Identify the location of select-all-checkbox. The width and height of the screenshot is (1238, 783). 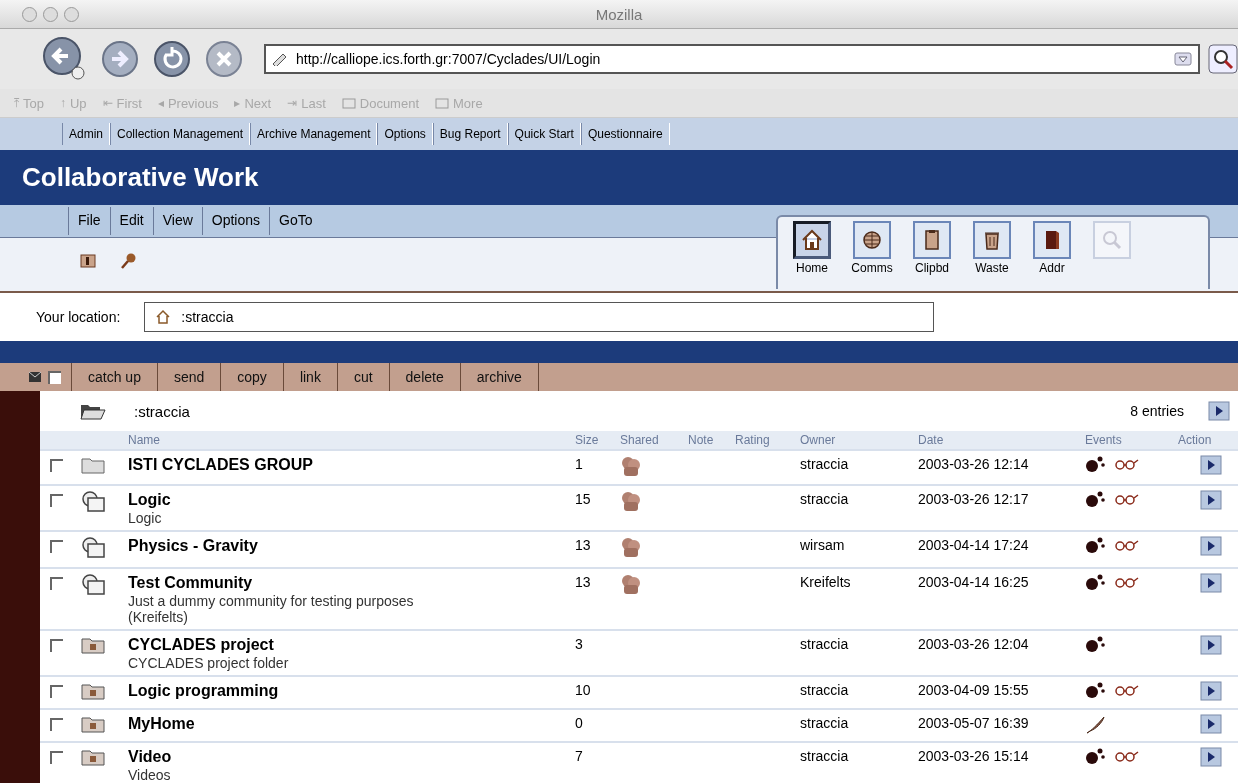
(54, 377).